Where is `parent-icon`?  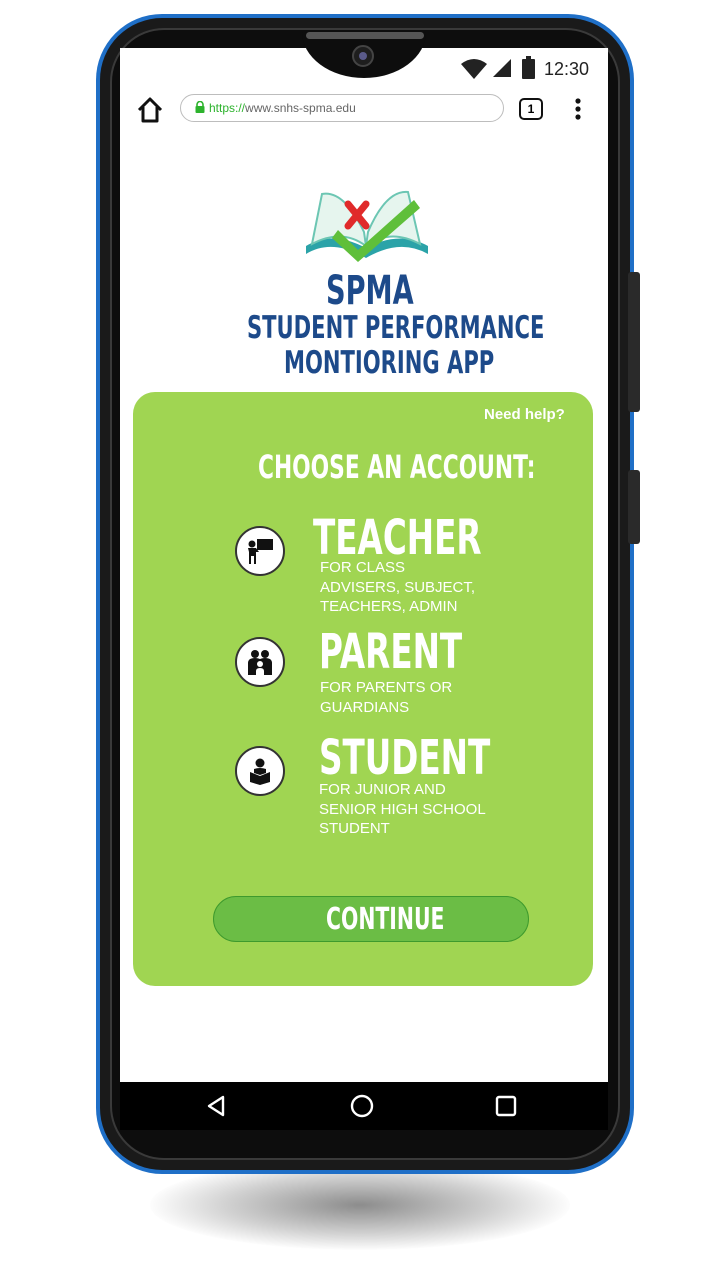 parent-icon is located at coordinates (260, 662).